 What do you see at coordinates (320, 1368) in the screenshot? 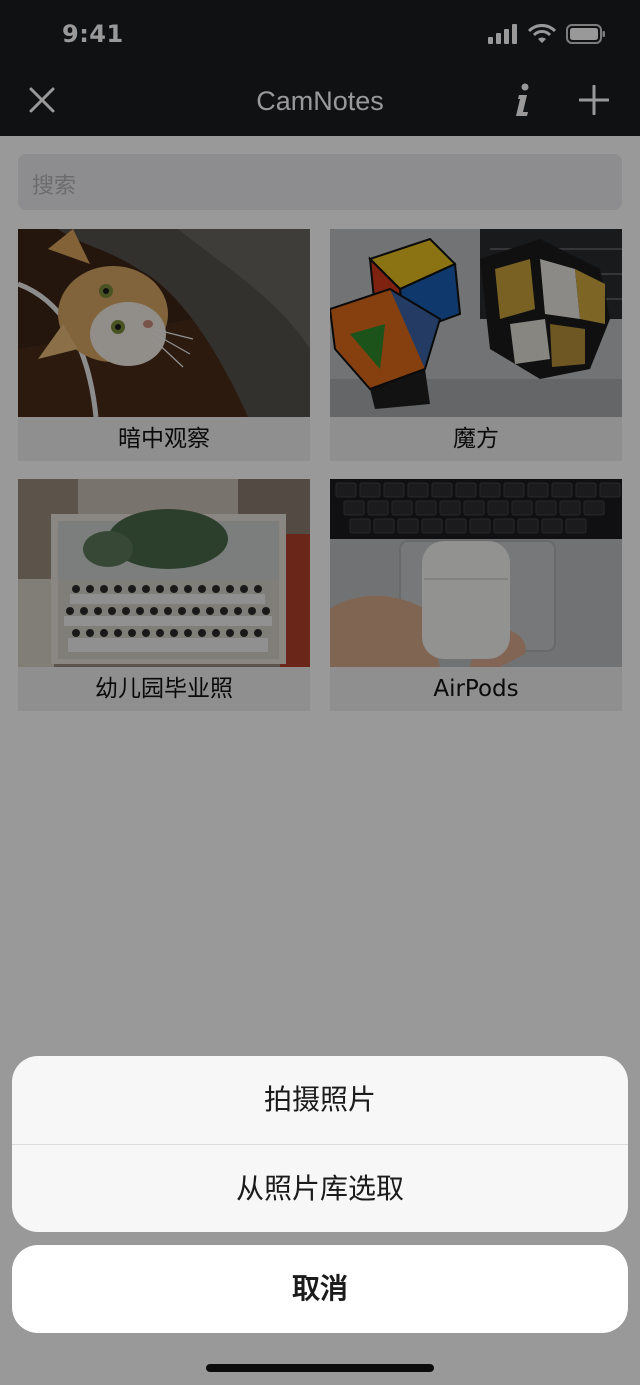
I see `home-indicator` at bounding box center [320, 1368].